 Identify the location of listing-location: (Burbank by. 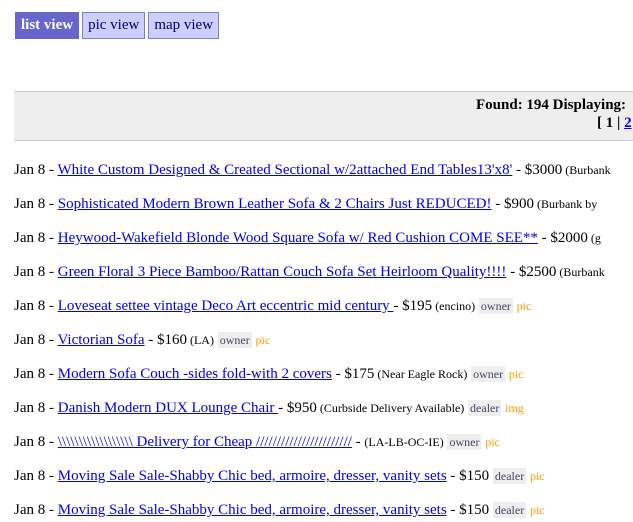
(565, 204).